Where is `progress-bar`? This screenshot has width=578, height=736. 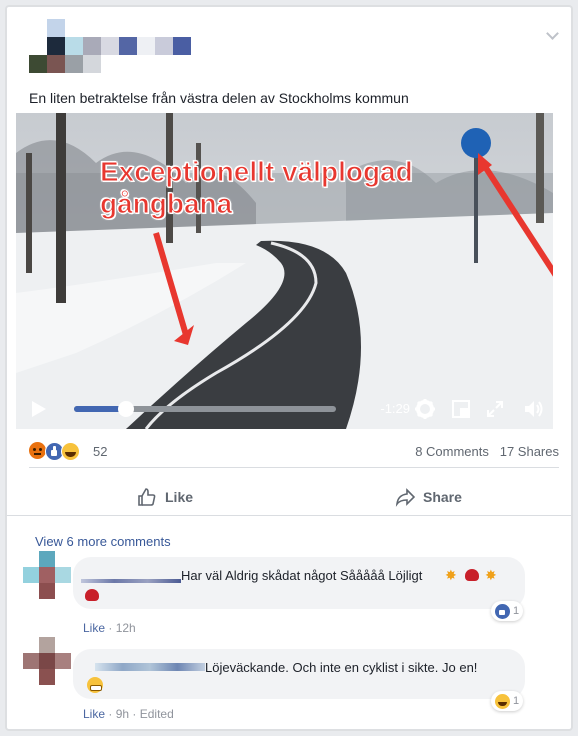 progress-bar is located at coordinates (205, 409).